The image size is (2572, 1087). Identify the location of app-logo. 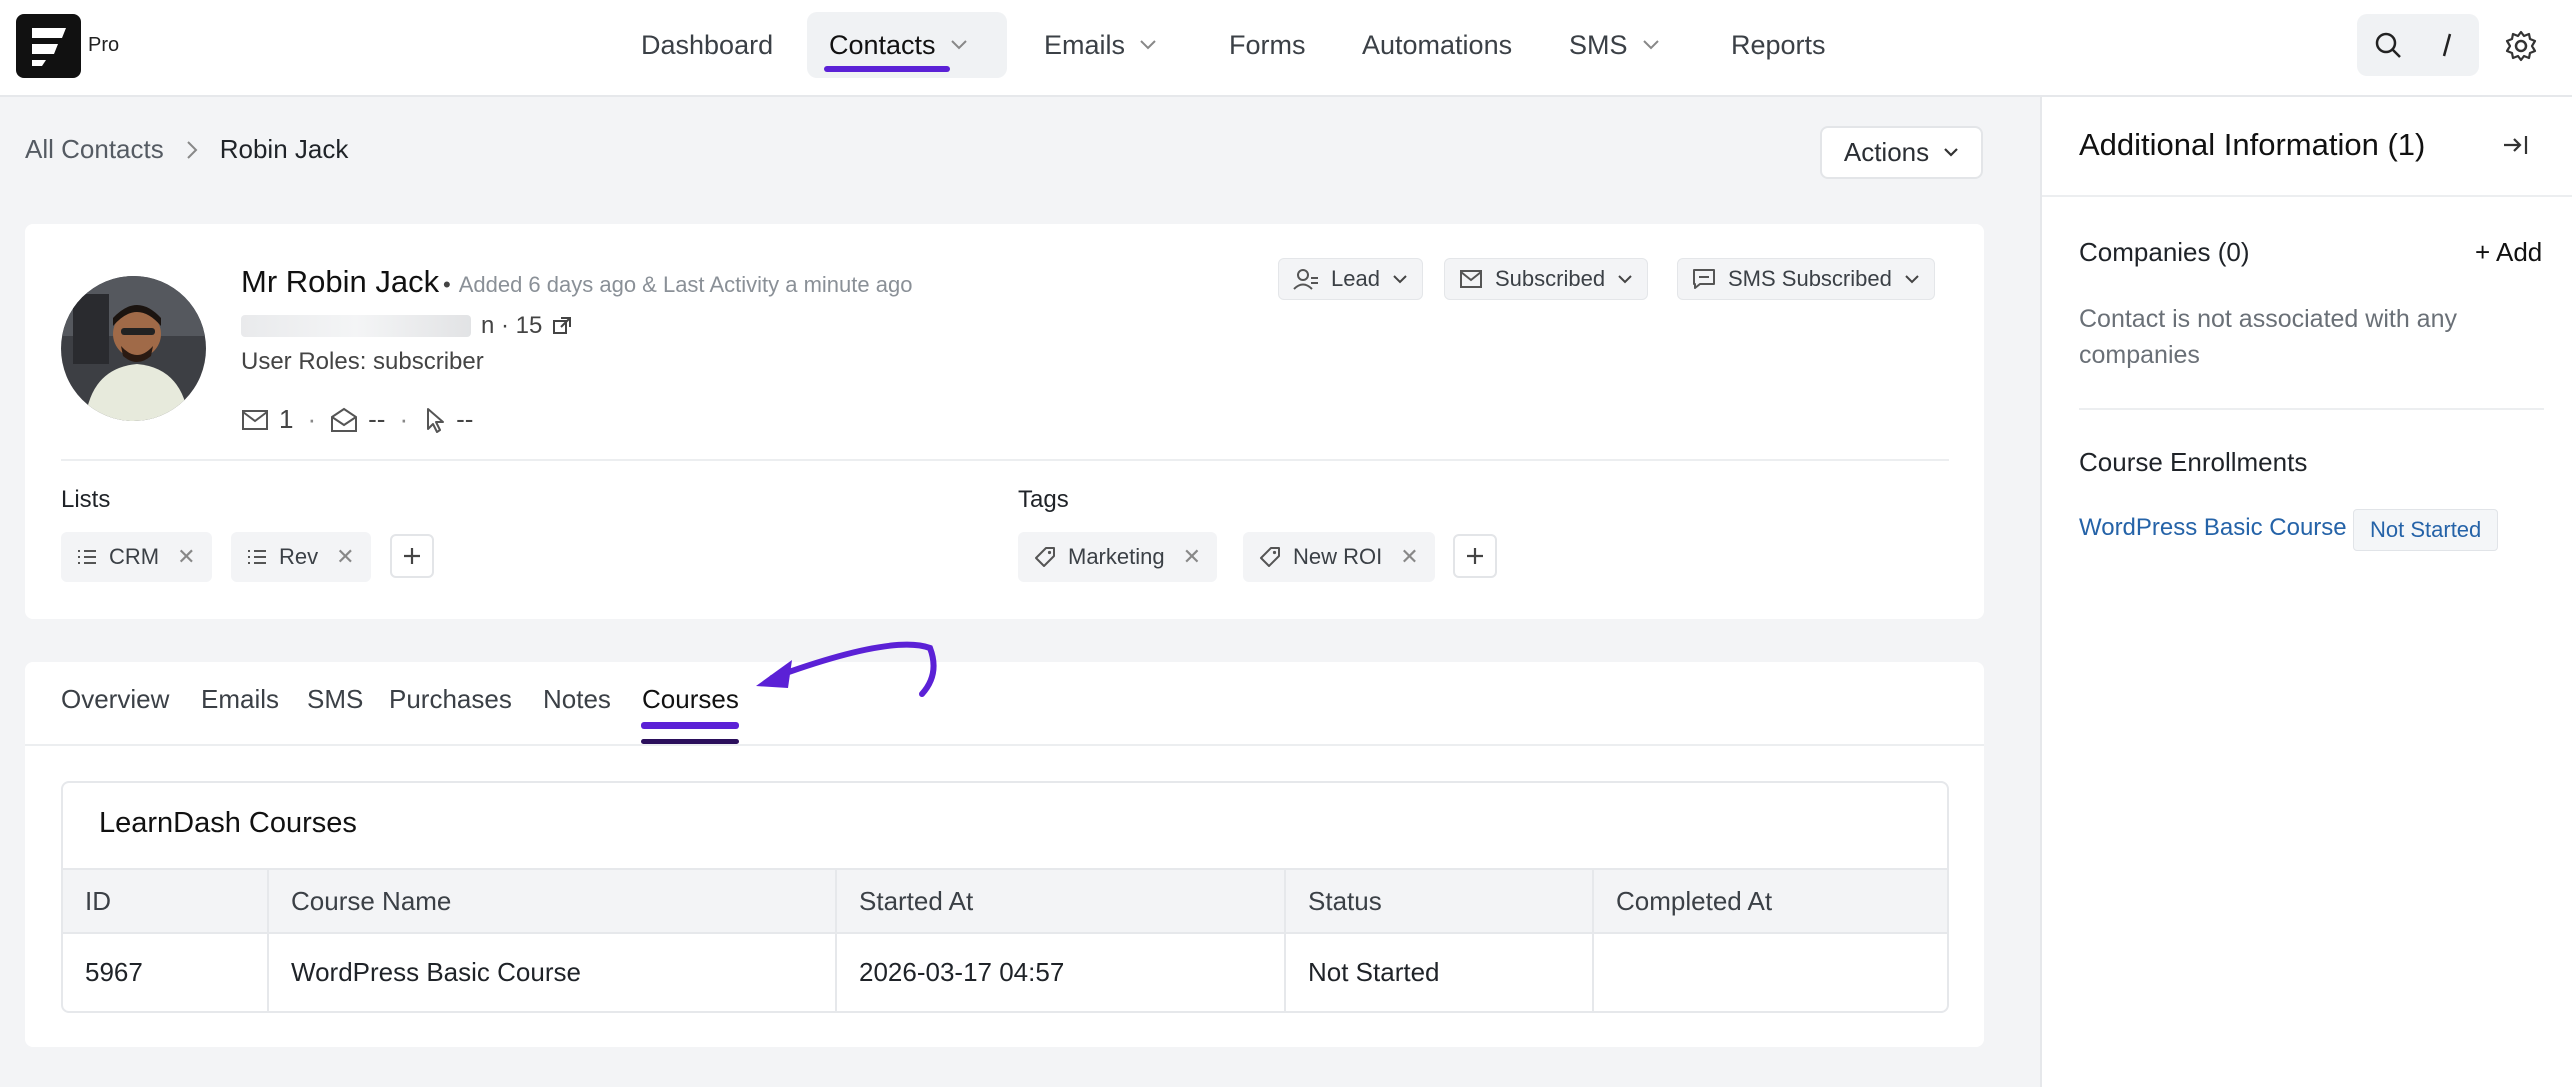
(48, 46).